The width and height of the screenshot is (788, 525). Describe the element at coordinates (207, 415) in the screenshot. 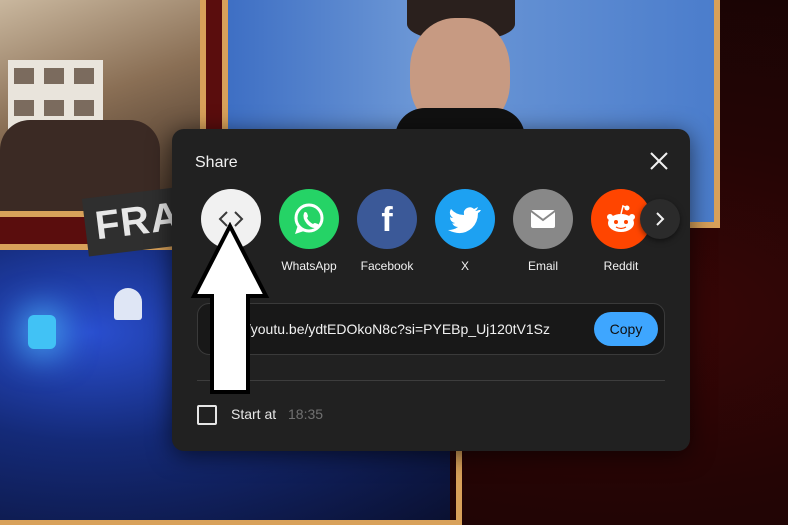

I see `start-at-checkbox` at that location.